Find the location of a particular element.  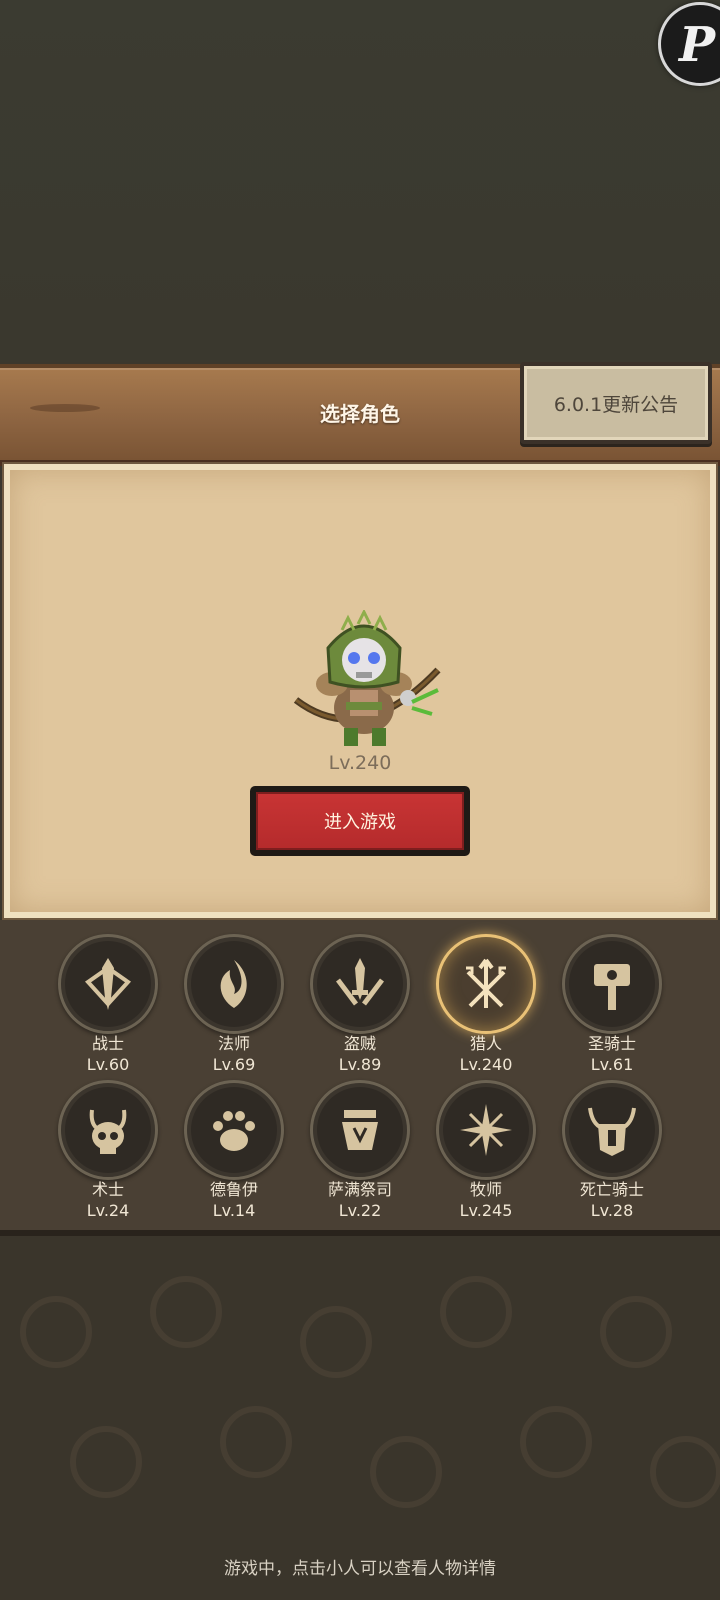

class-warlock: 术士 Lv.24 is located at coordinates (108, 1151).